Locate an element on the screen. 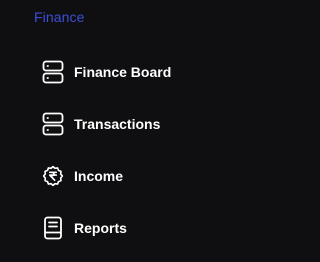 This screenshot has height=262, width=320. menu-item-label: Finance Board is located at coordinates (123, 72).